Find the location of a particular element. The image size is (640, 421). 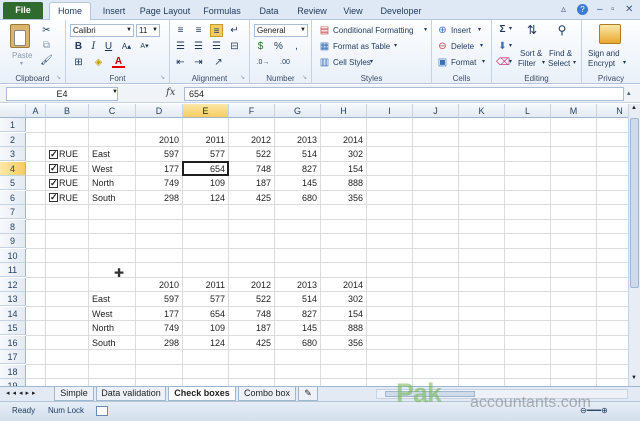

cell-styles-button: Cell Styles is located at coordinates (352, 62).